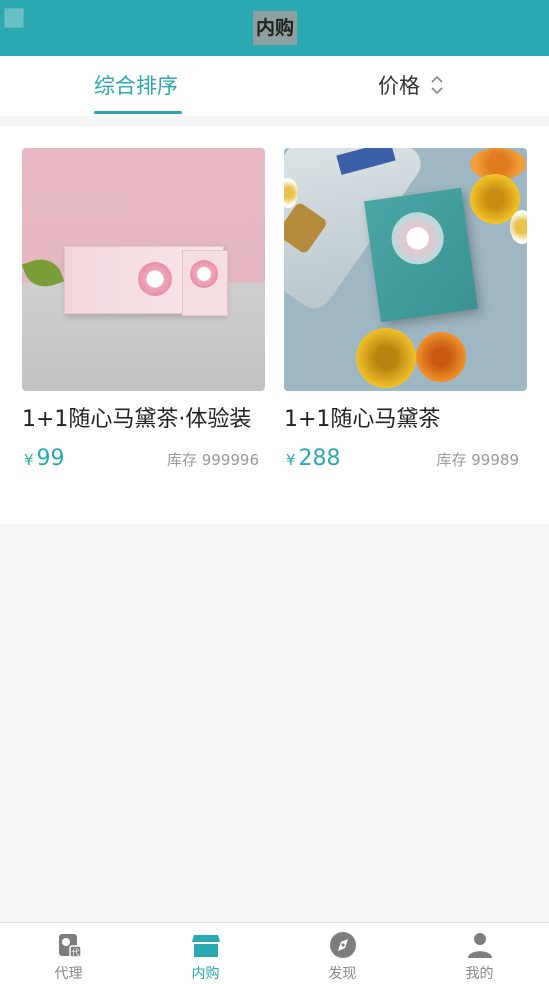 The image size is (549, 984). I want to click on active-tab-indicator, so click(138, 112).